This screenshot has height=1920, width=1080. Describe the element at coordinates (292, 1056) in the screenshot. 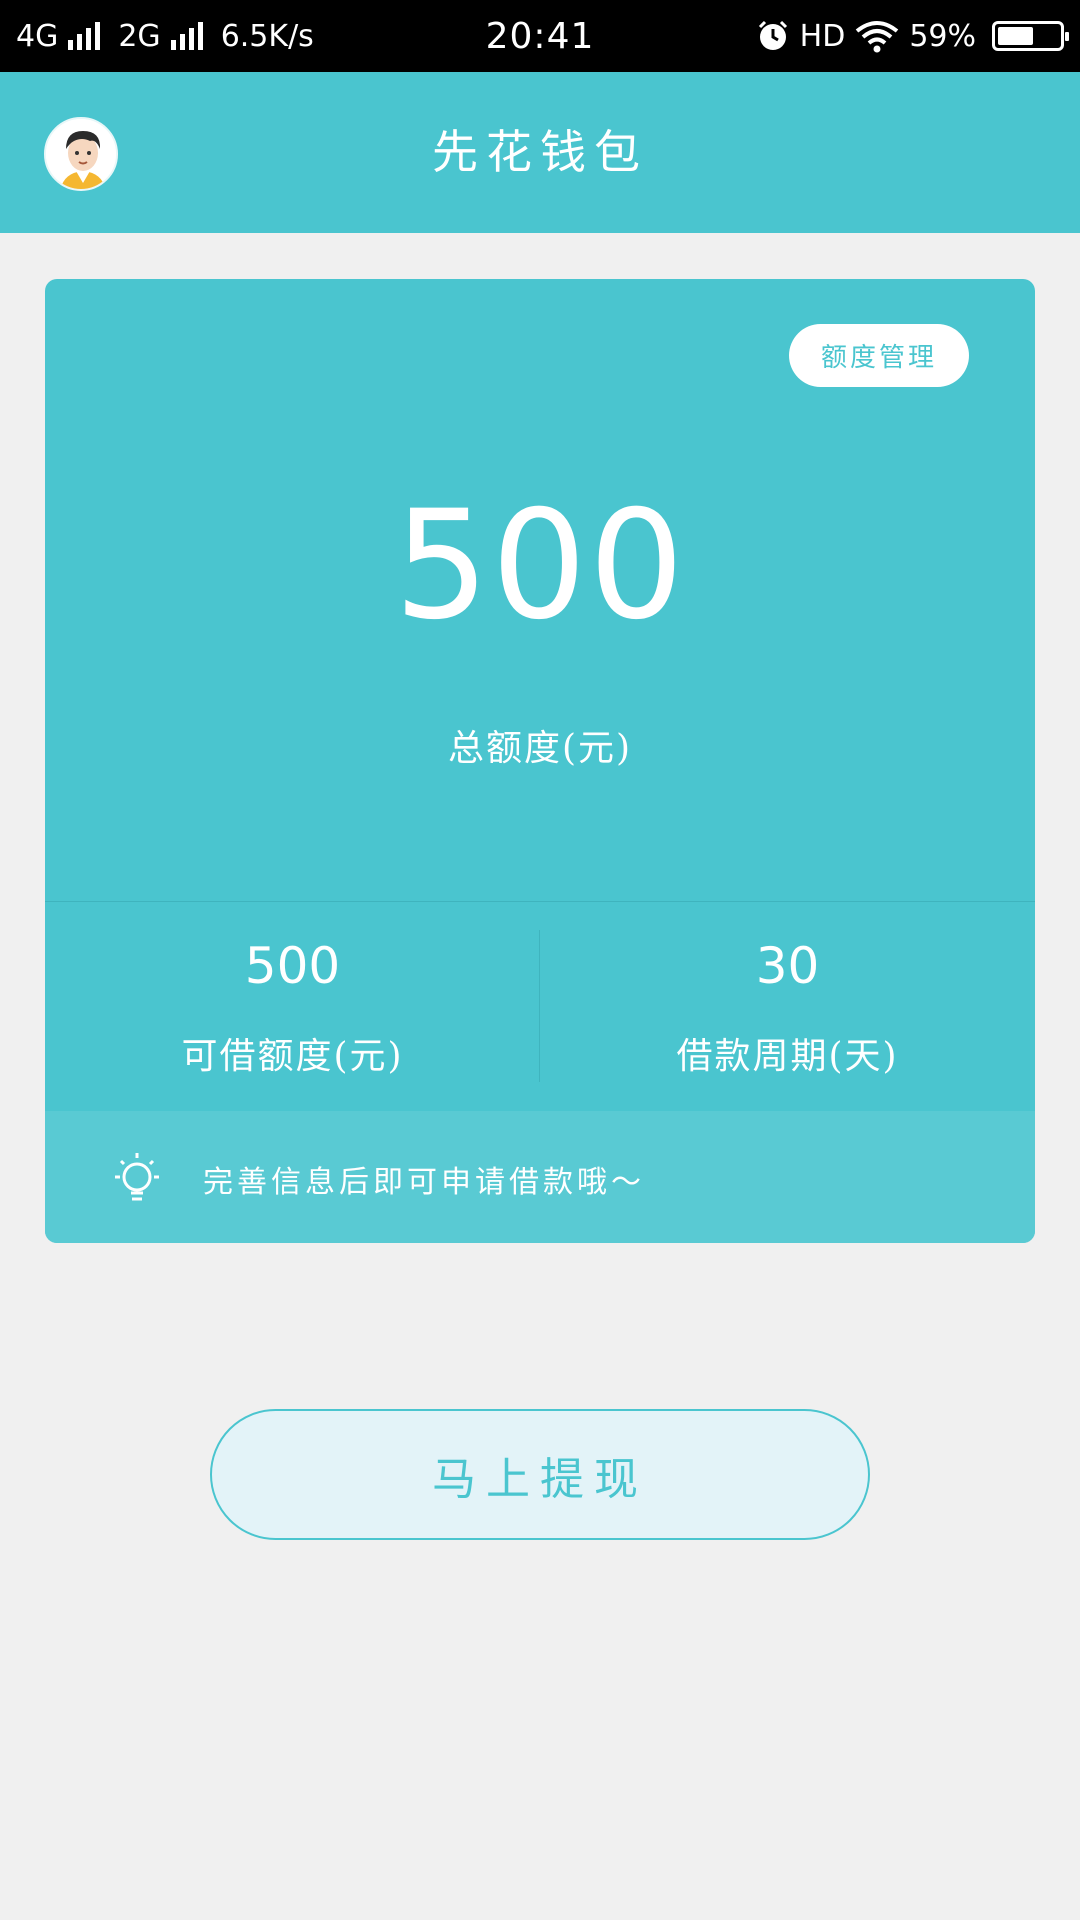

I see `available-amount-label: 可借额度(元)` at that location.